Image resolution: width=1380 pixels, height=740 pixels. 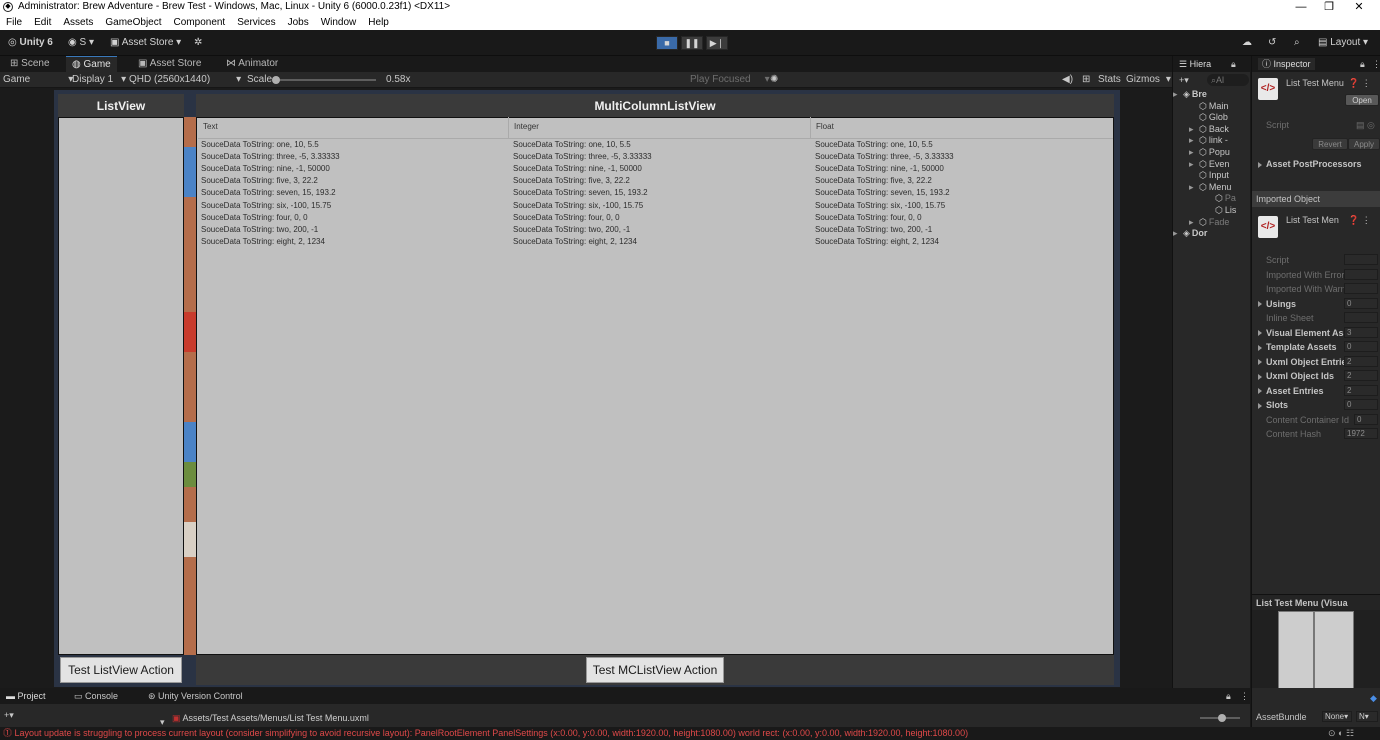 What do you see at coordinates (252, 64) in the screenshot?
I see `tab-animator: ⋈ Animator` at bounding box center [252, 64].